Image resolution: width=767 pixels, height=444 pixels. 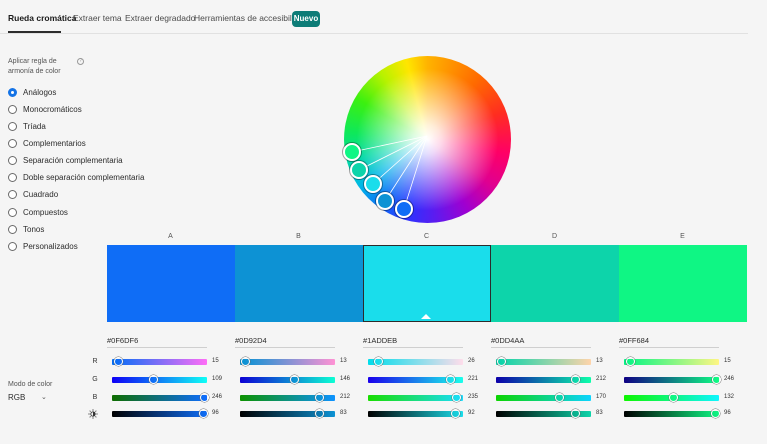 What do you see at coordinates (42, 18) in the screenshot?
I see `tab-color-wheel: Rueda cromática` at bounding box center [42, 18].